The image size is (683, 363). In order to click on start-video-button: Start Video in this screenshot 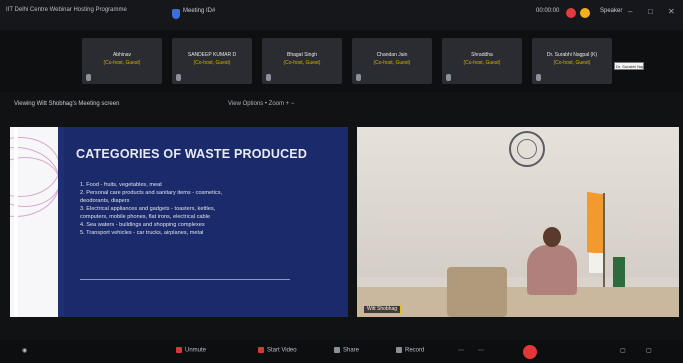, I will do `click(277, 350)`.